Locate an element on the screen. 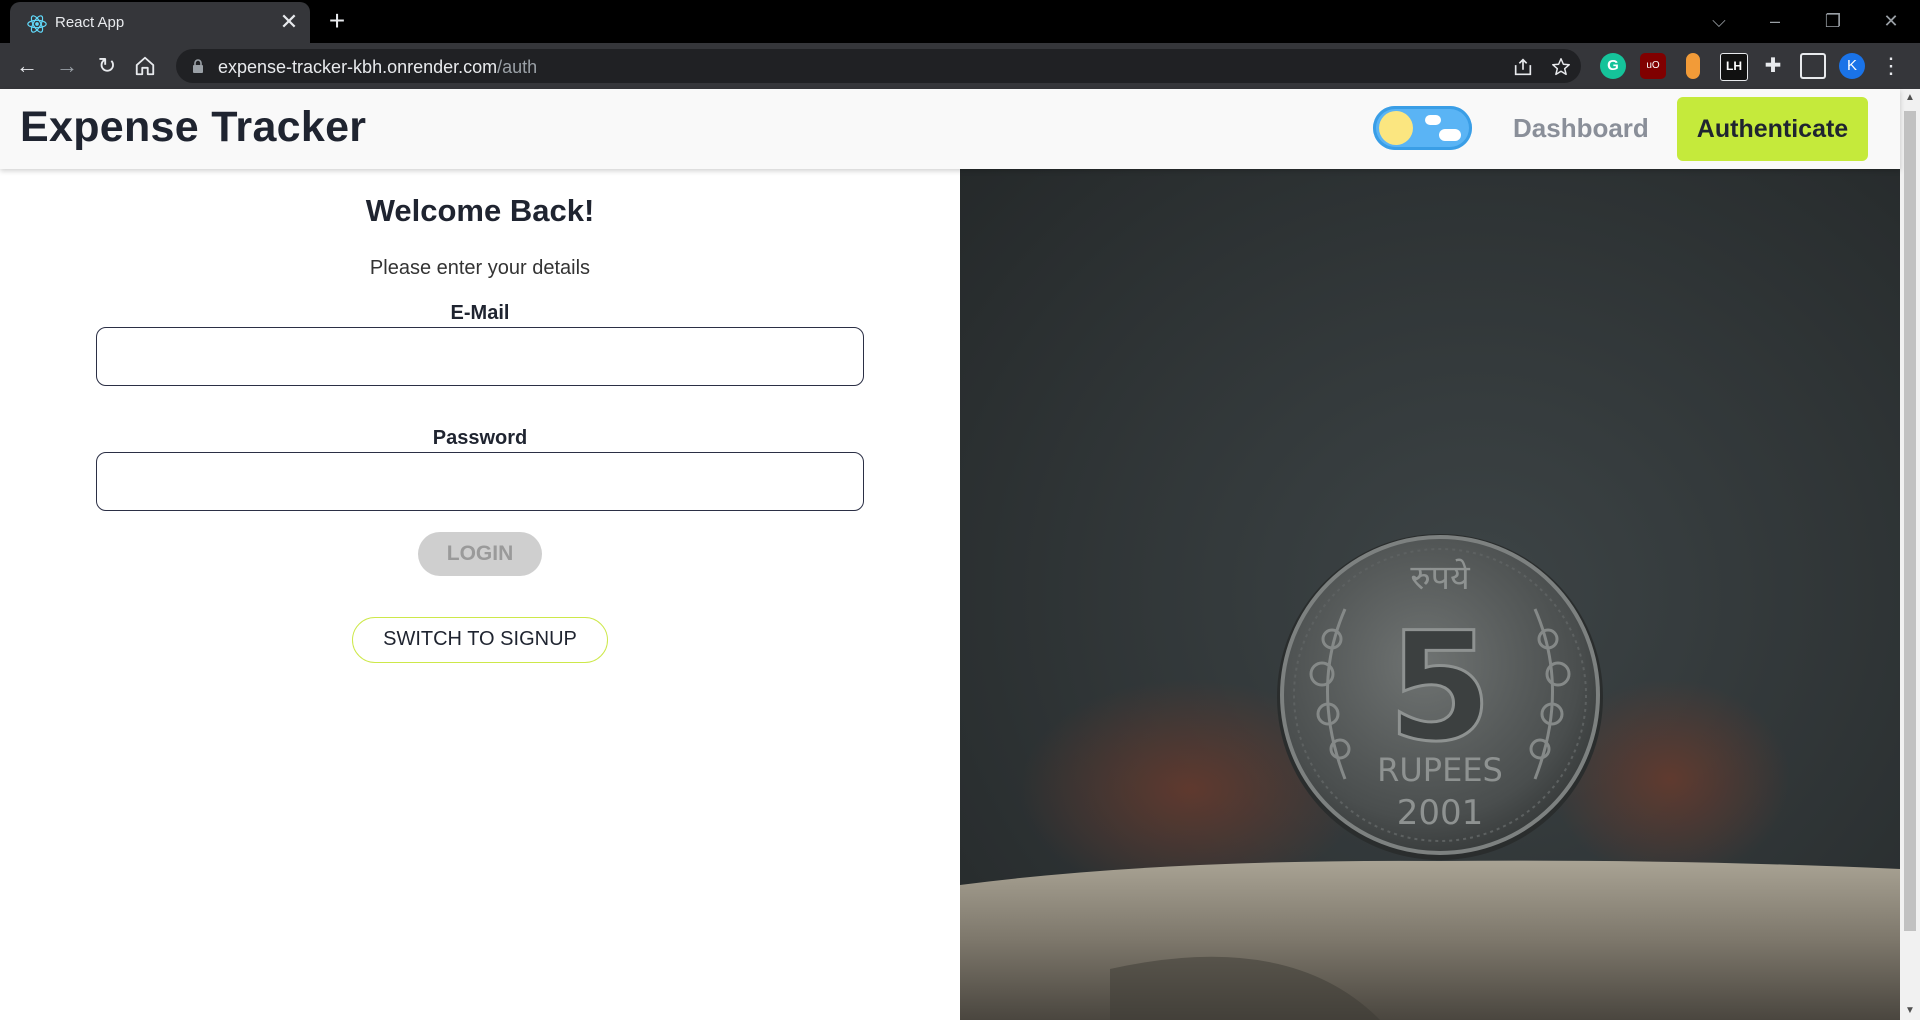 Image resolution: width=1920 pixels, height=1020 pixels. sun-icon is located at coordinates (1396, 128).